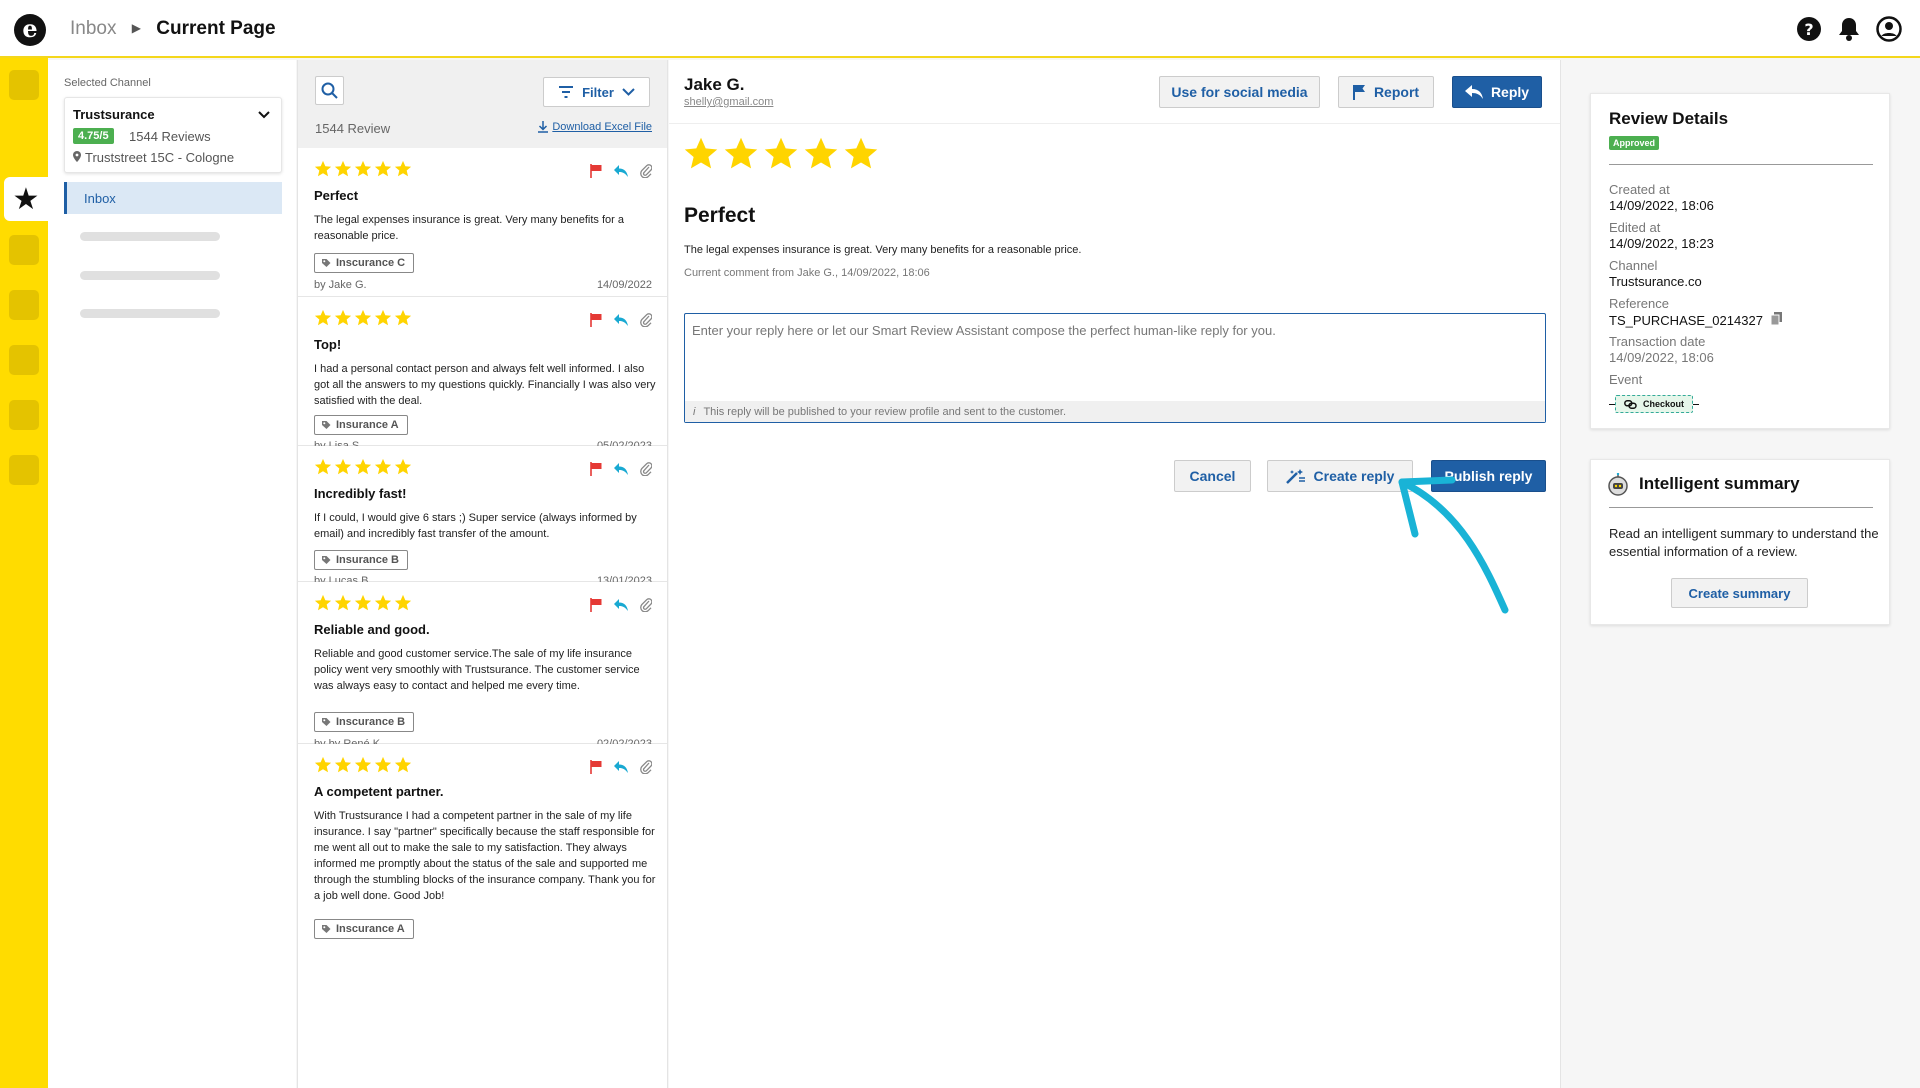 The image size is (1920, 1088). What do you see at coordinates (114, 114) in the screenshot?
I see `channel-name: Trustsurance` at bounding box center [114, 114].